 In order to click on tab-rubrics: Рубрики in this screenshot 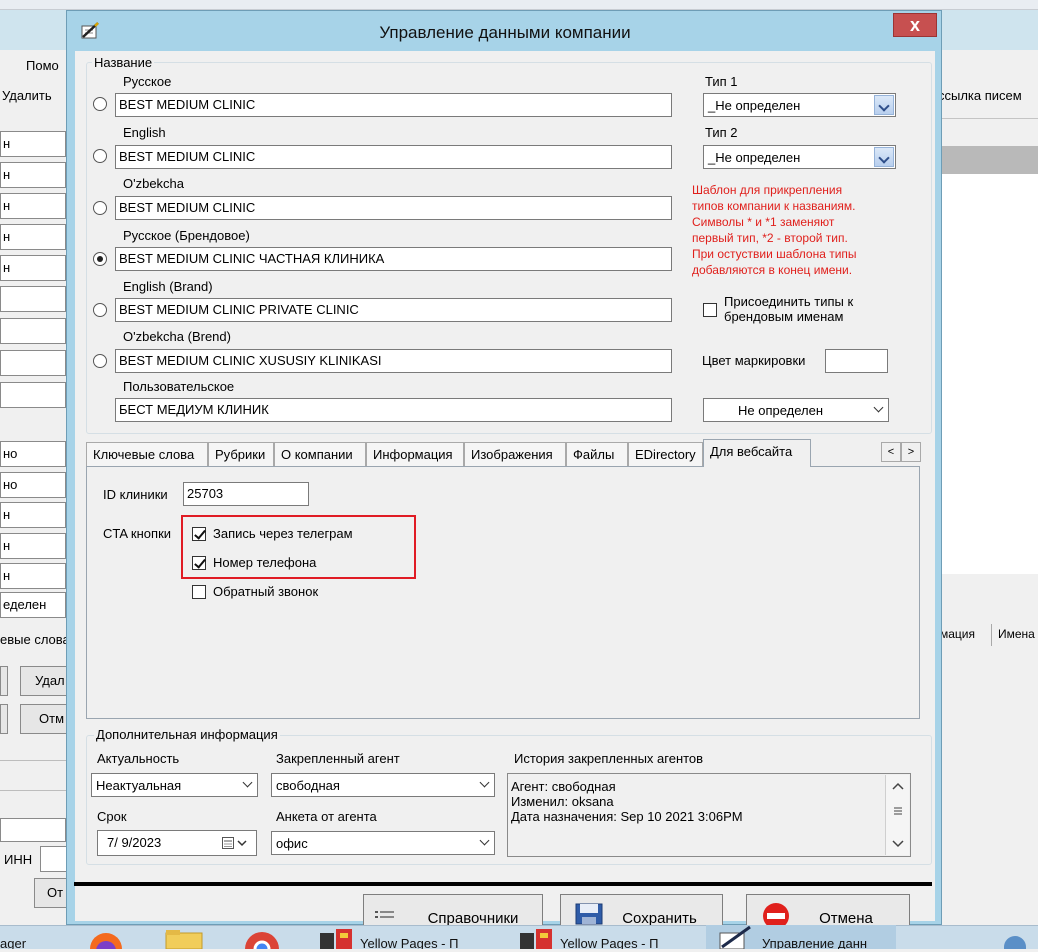, I will do `click(241, 454)`.